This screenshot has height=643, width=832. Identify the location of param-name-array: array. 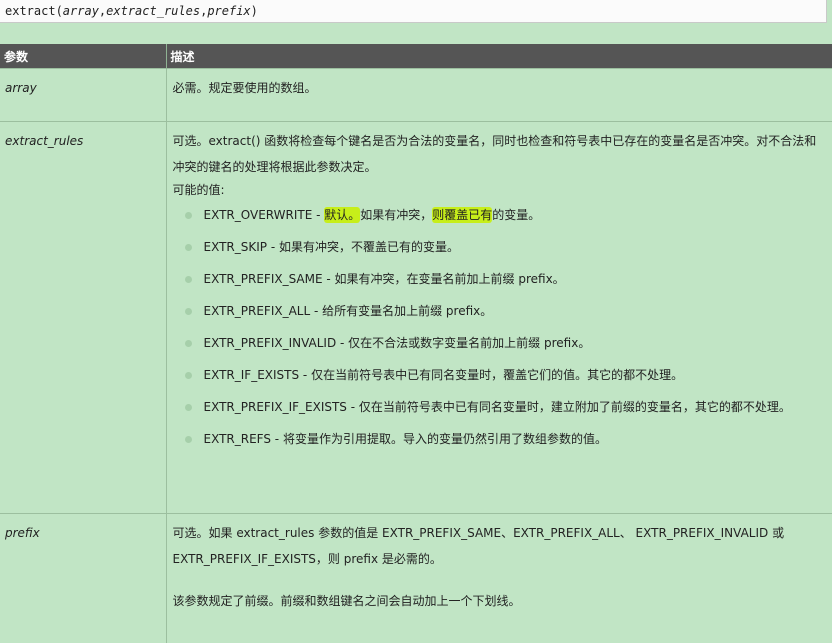
(83, 95).